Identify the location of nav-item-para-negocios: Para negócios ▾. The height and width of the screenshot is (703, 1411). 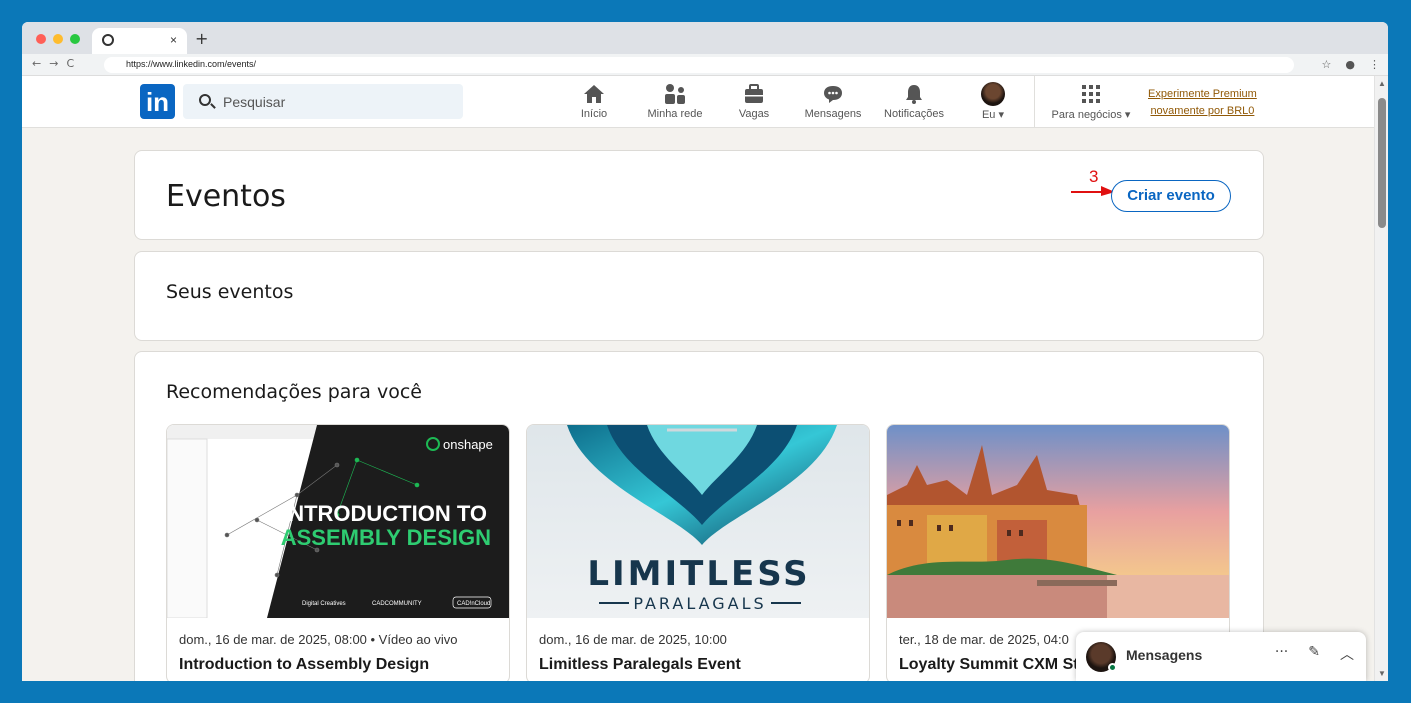
(1091, 101).